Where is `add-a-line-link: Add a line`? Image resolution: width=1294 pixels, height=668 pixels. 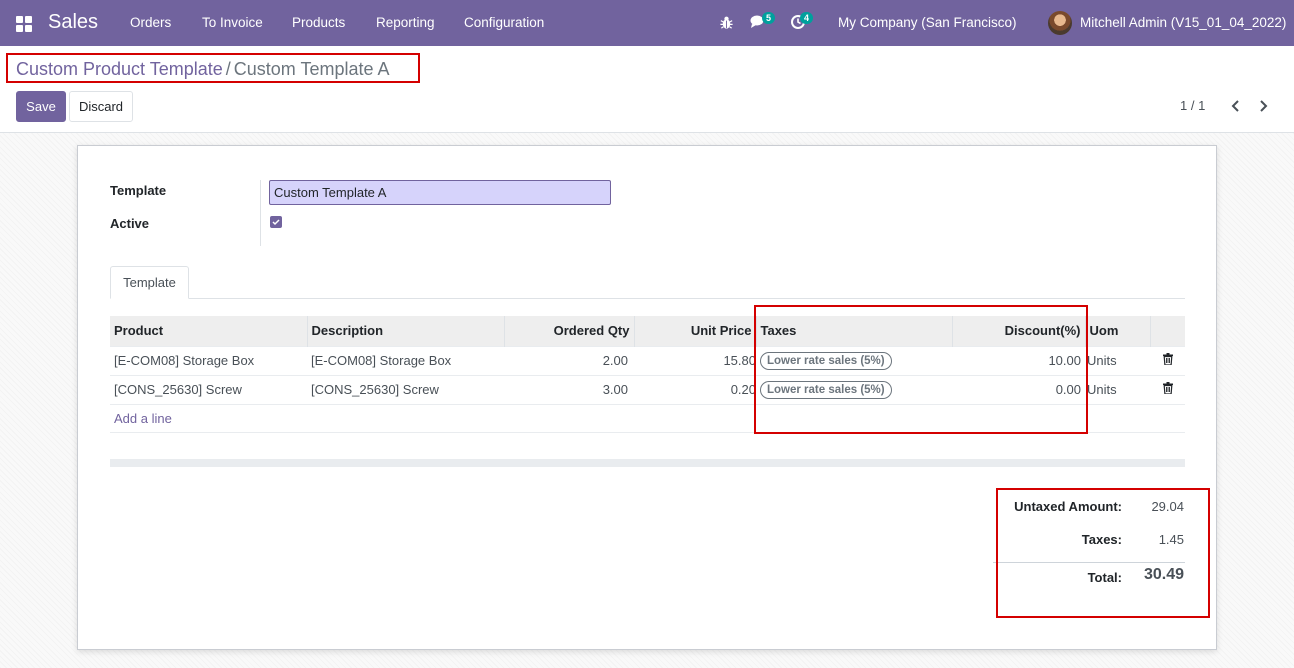 add-a-line-link: Add a line is located at coordinates (143, 418).